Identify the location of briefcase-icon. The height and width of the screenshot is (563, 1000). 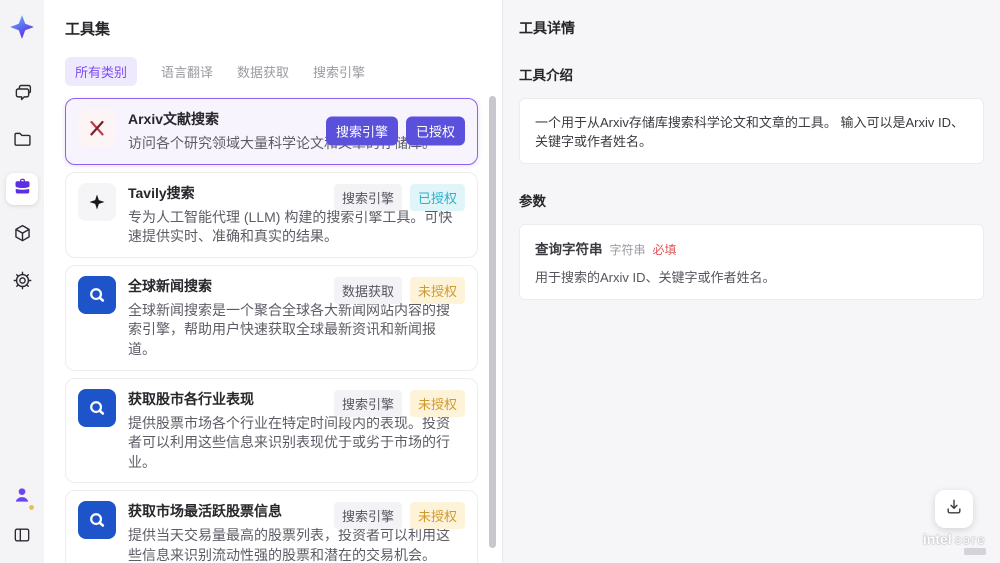
(22, 189).